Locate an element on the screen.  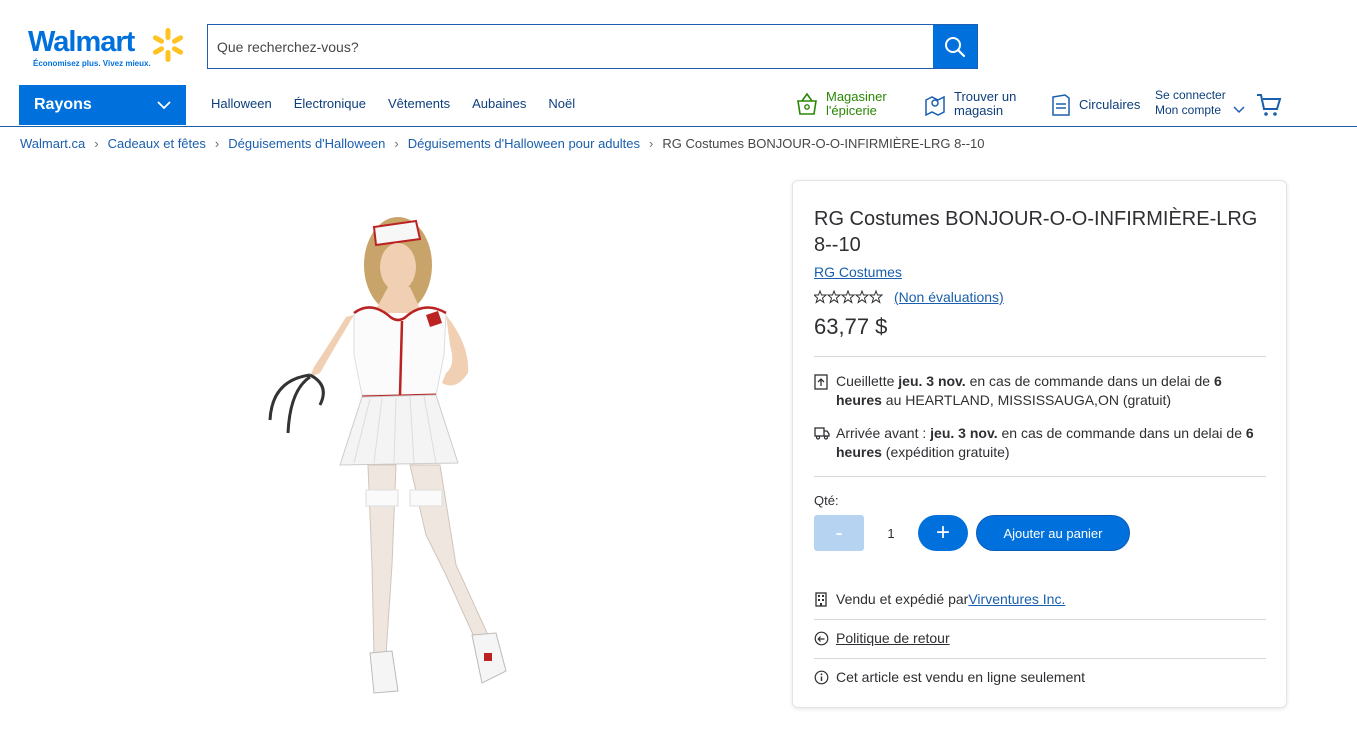
location-pin-icon is located at coordinates (935, 105).